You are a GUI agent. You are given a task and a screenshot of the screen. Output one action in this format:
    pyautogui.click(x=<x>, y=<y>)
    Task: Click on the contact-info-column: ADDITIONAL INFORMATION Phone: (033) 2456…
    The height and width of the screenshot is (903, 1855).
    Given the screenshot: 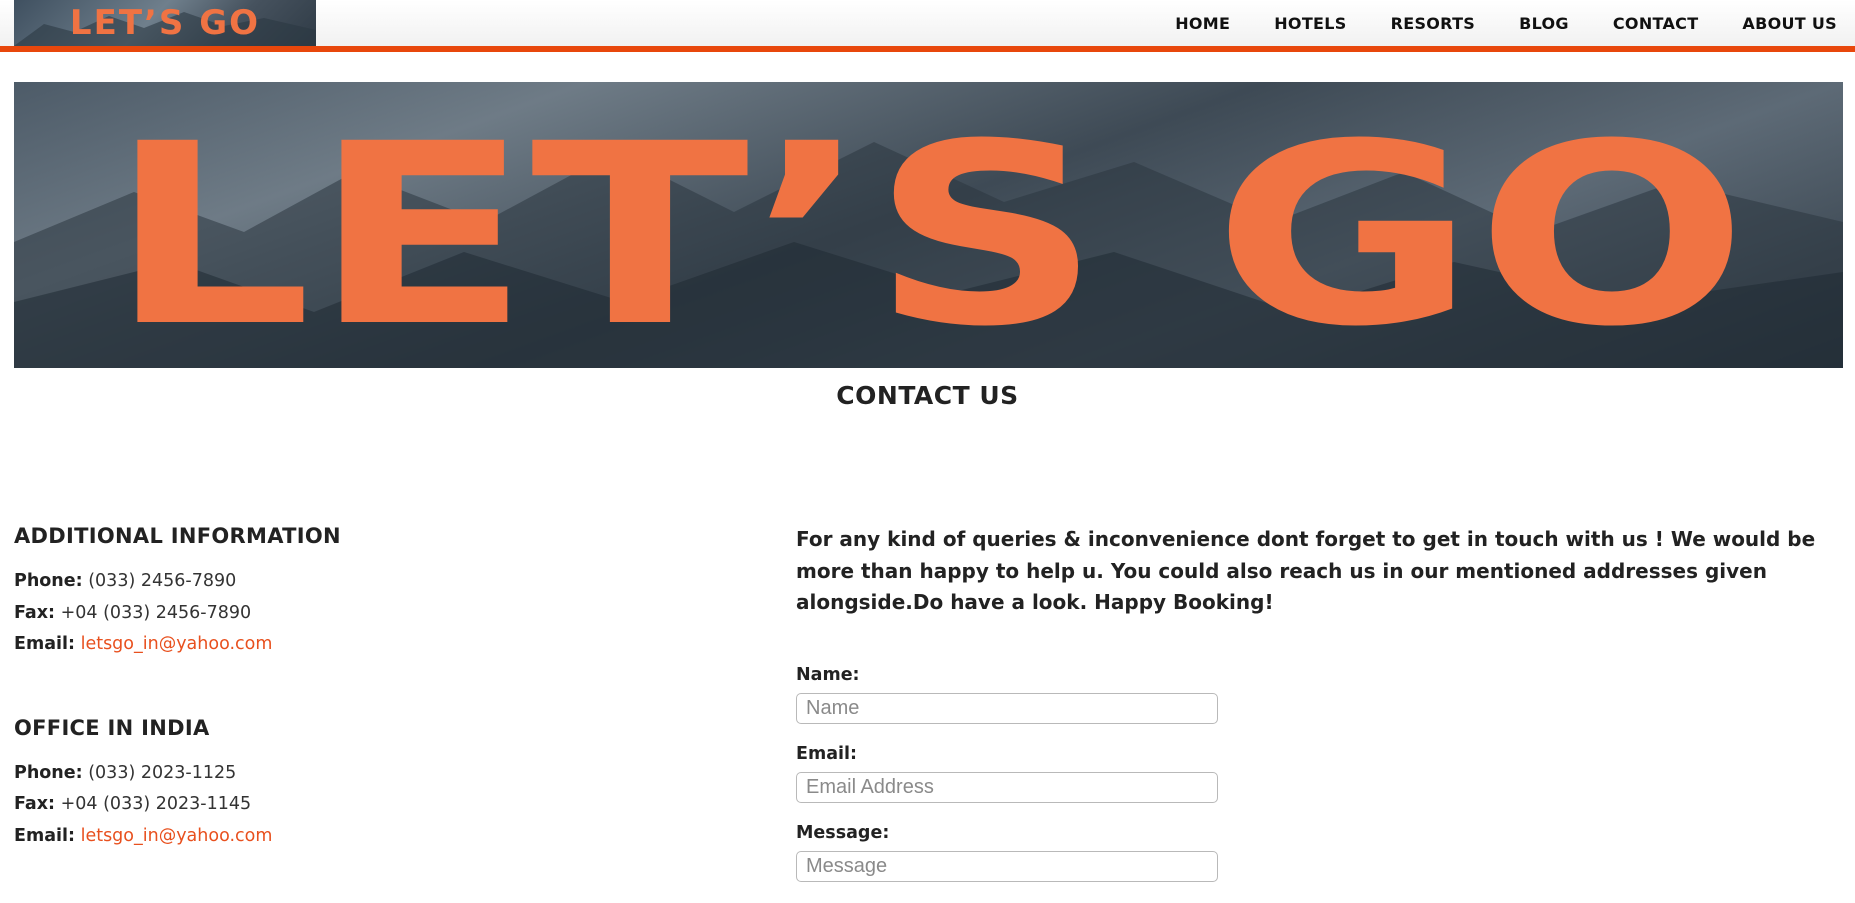 What is the action you would take?
    pyautogui.click(x=324, y=688)
    